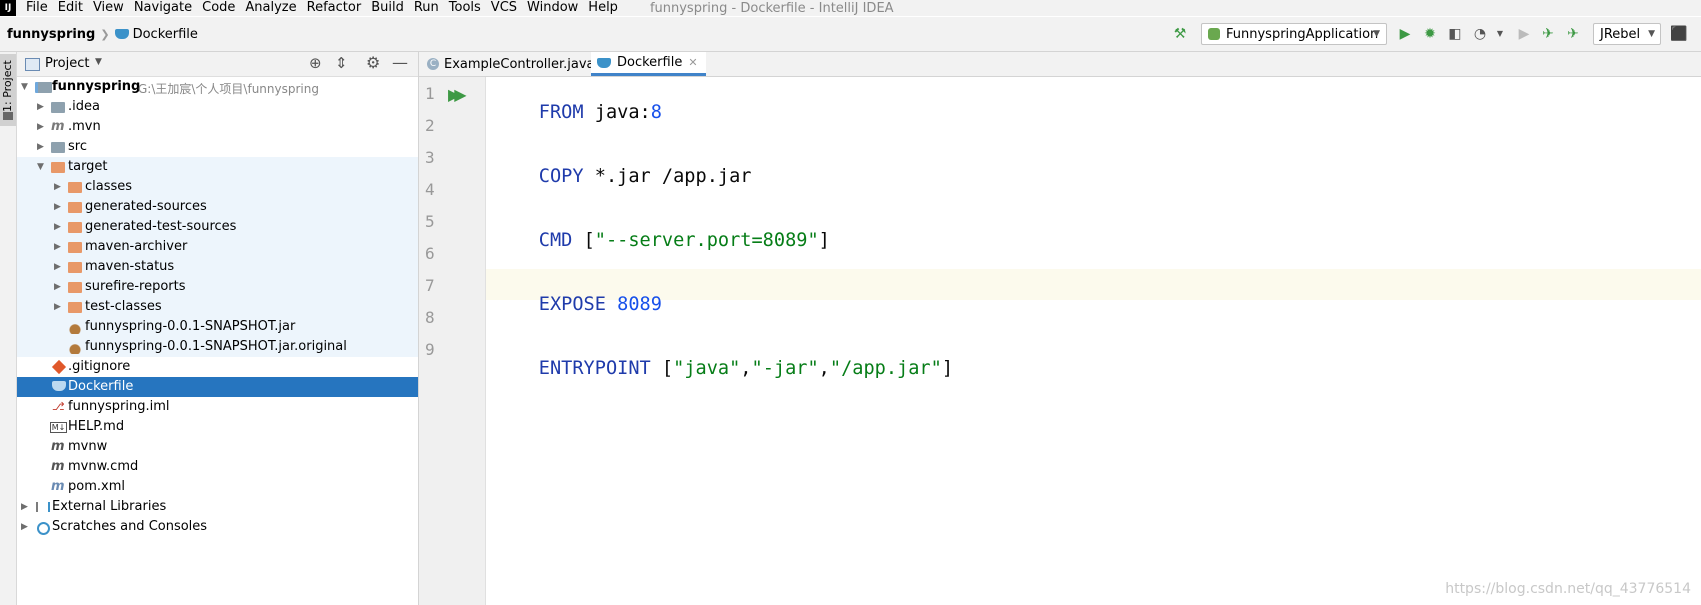 This screenshot has width=1701, height=605. What do you see at coordinates (315, 63) in the screenshot?
I see `locate-icon: ⊕` at bounding box center [315, 63].